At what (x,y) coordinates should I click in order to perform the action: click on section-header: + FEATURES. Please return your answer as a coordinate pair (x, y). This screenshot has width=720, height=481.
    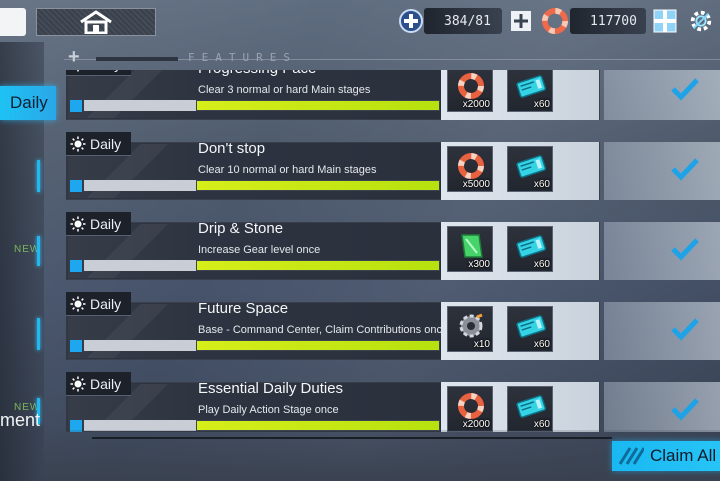
    Looking at the image, I should click on (392, 58).